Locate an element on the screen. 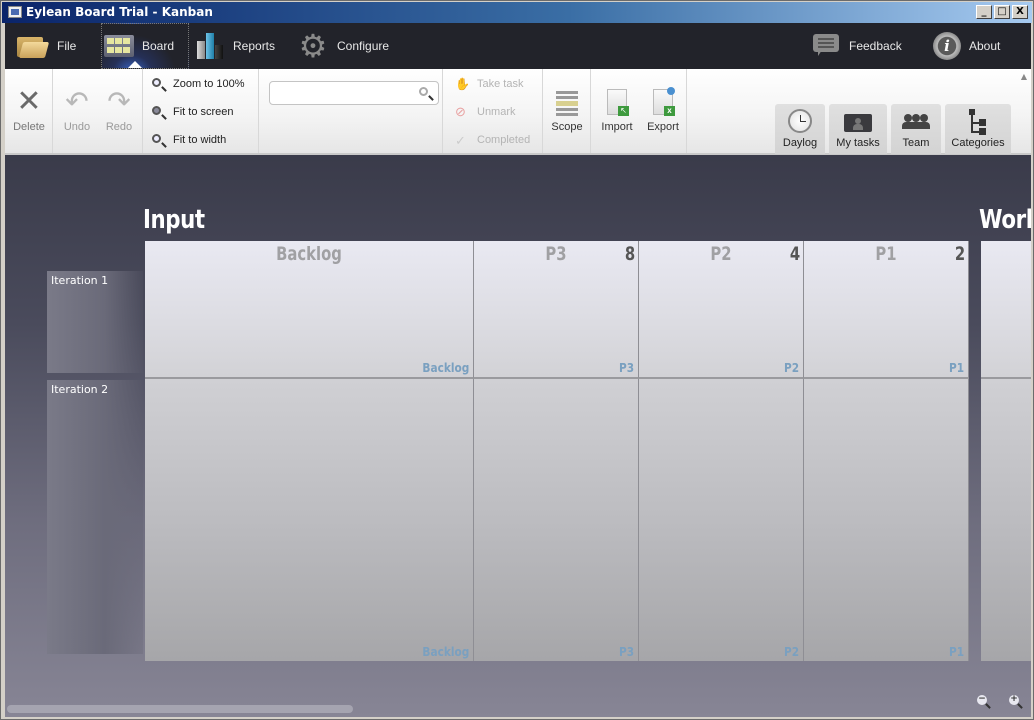 The width and height of the screenshot is (1034, 720). fit-to-screen-button: Fit to screen is located at coordinates (192, 112).